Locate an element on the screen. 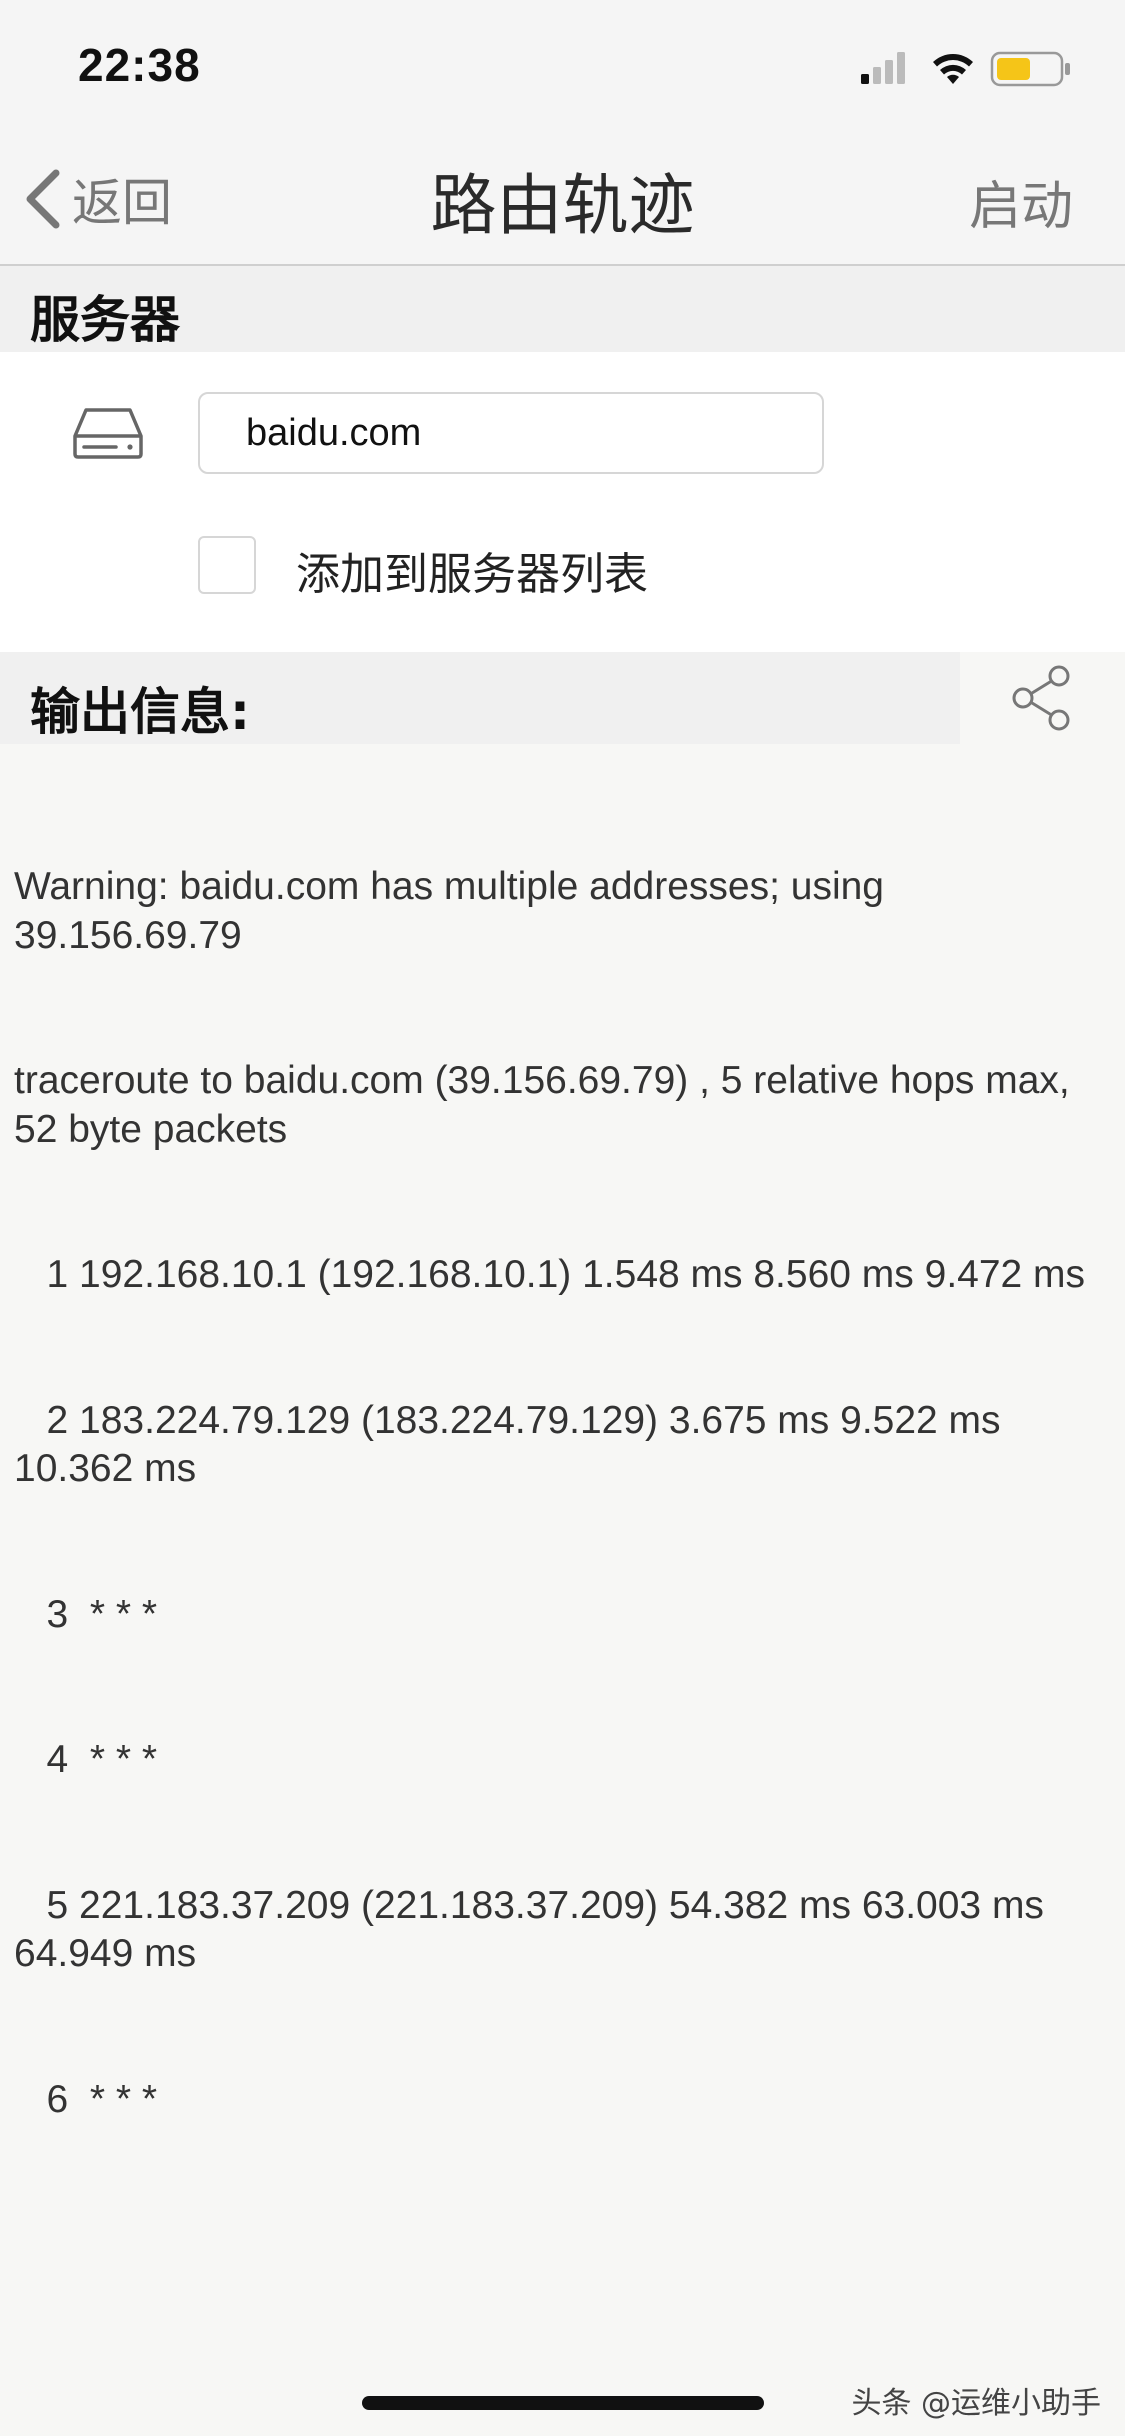 The width and height of the screenshot is (1125, 2436). watermark: 头条 @运维小助手 is located at coordinates (976, 2403).